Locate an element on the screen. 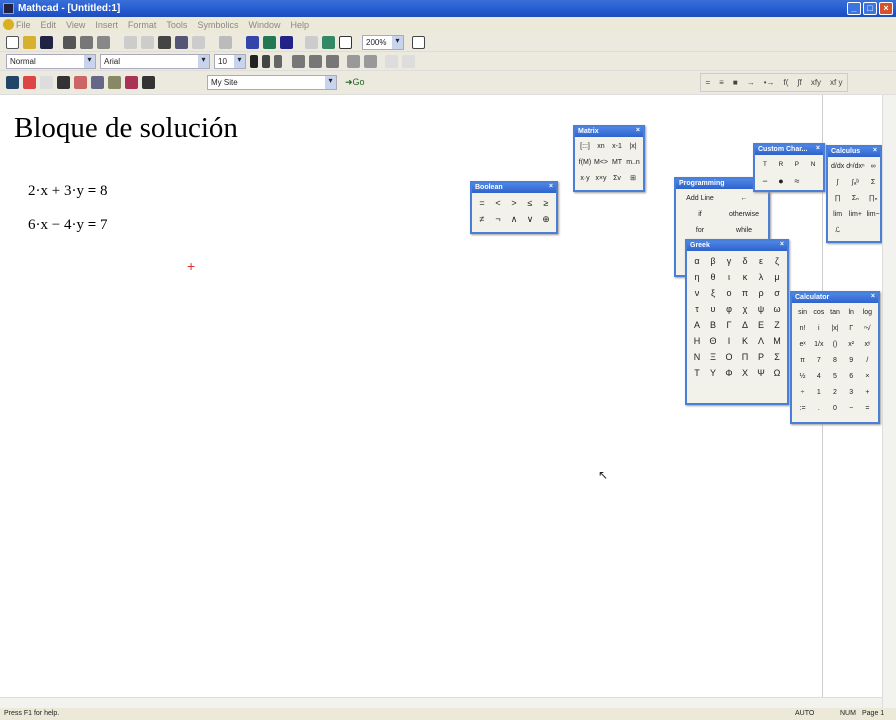 This screenshot has height=720, width=896. greek-palette-button: ι is located at coordinates (729, 277).